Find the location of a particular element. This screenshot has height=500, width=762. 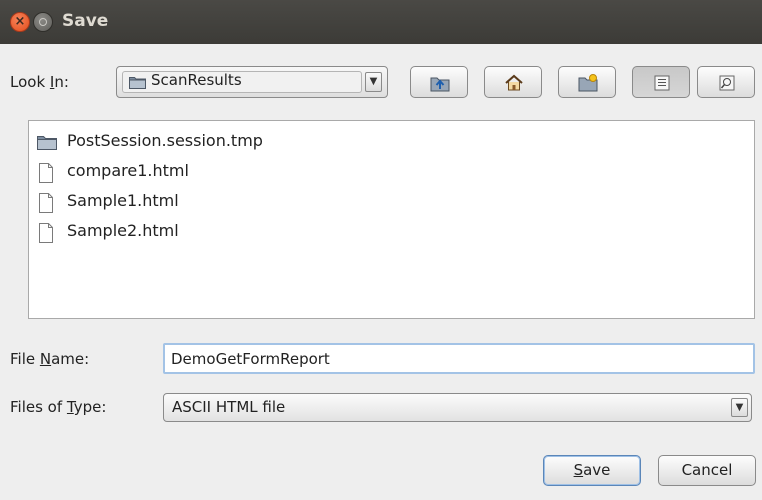

file-type-label: Files of Type: is located at coordinates (58, 407).